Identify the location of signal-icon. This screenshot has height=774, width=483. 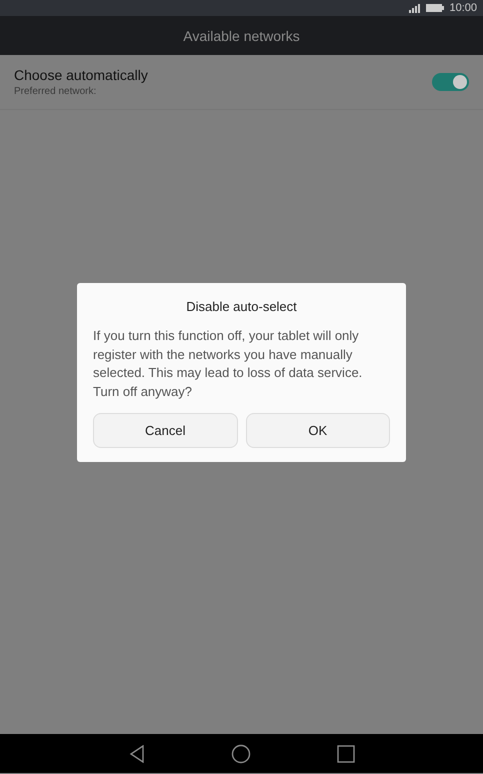
(415, 8).